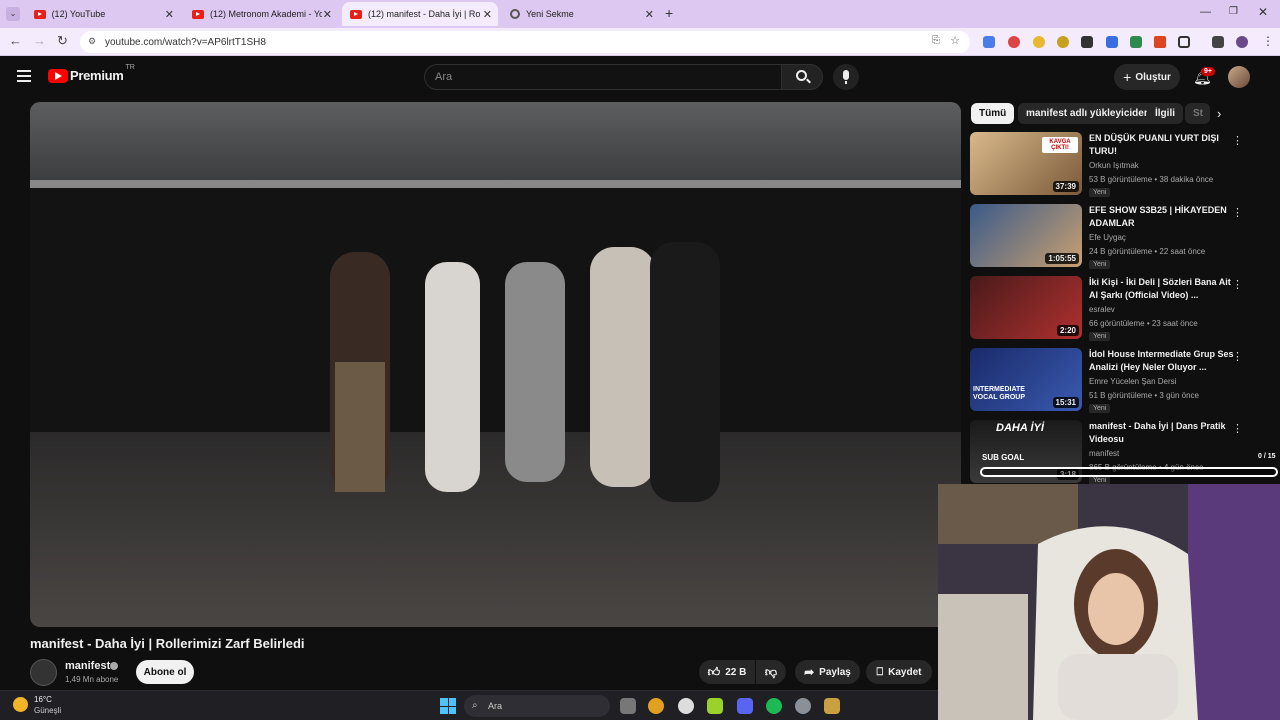 The height and width of the screenshot is (720, 1280). What do you see at coordinates (727, 672) in the screenshot?
I see `like-button: 👍︎ 22 B` at bounding box center [727, 672].